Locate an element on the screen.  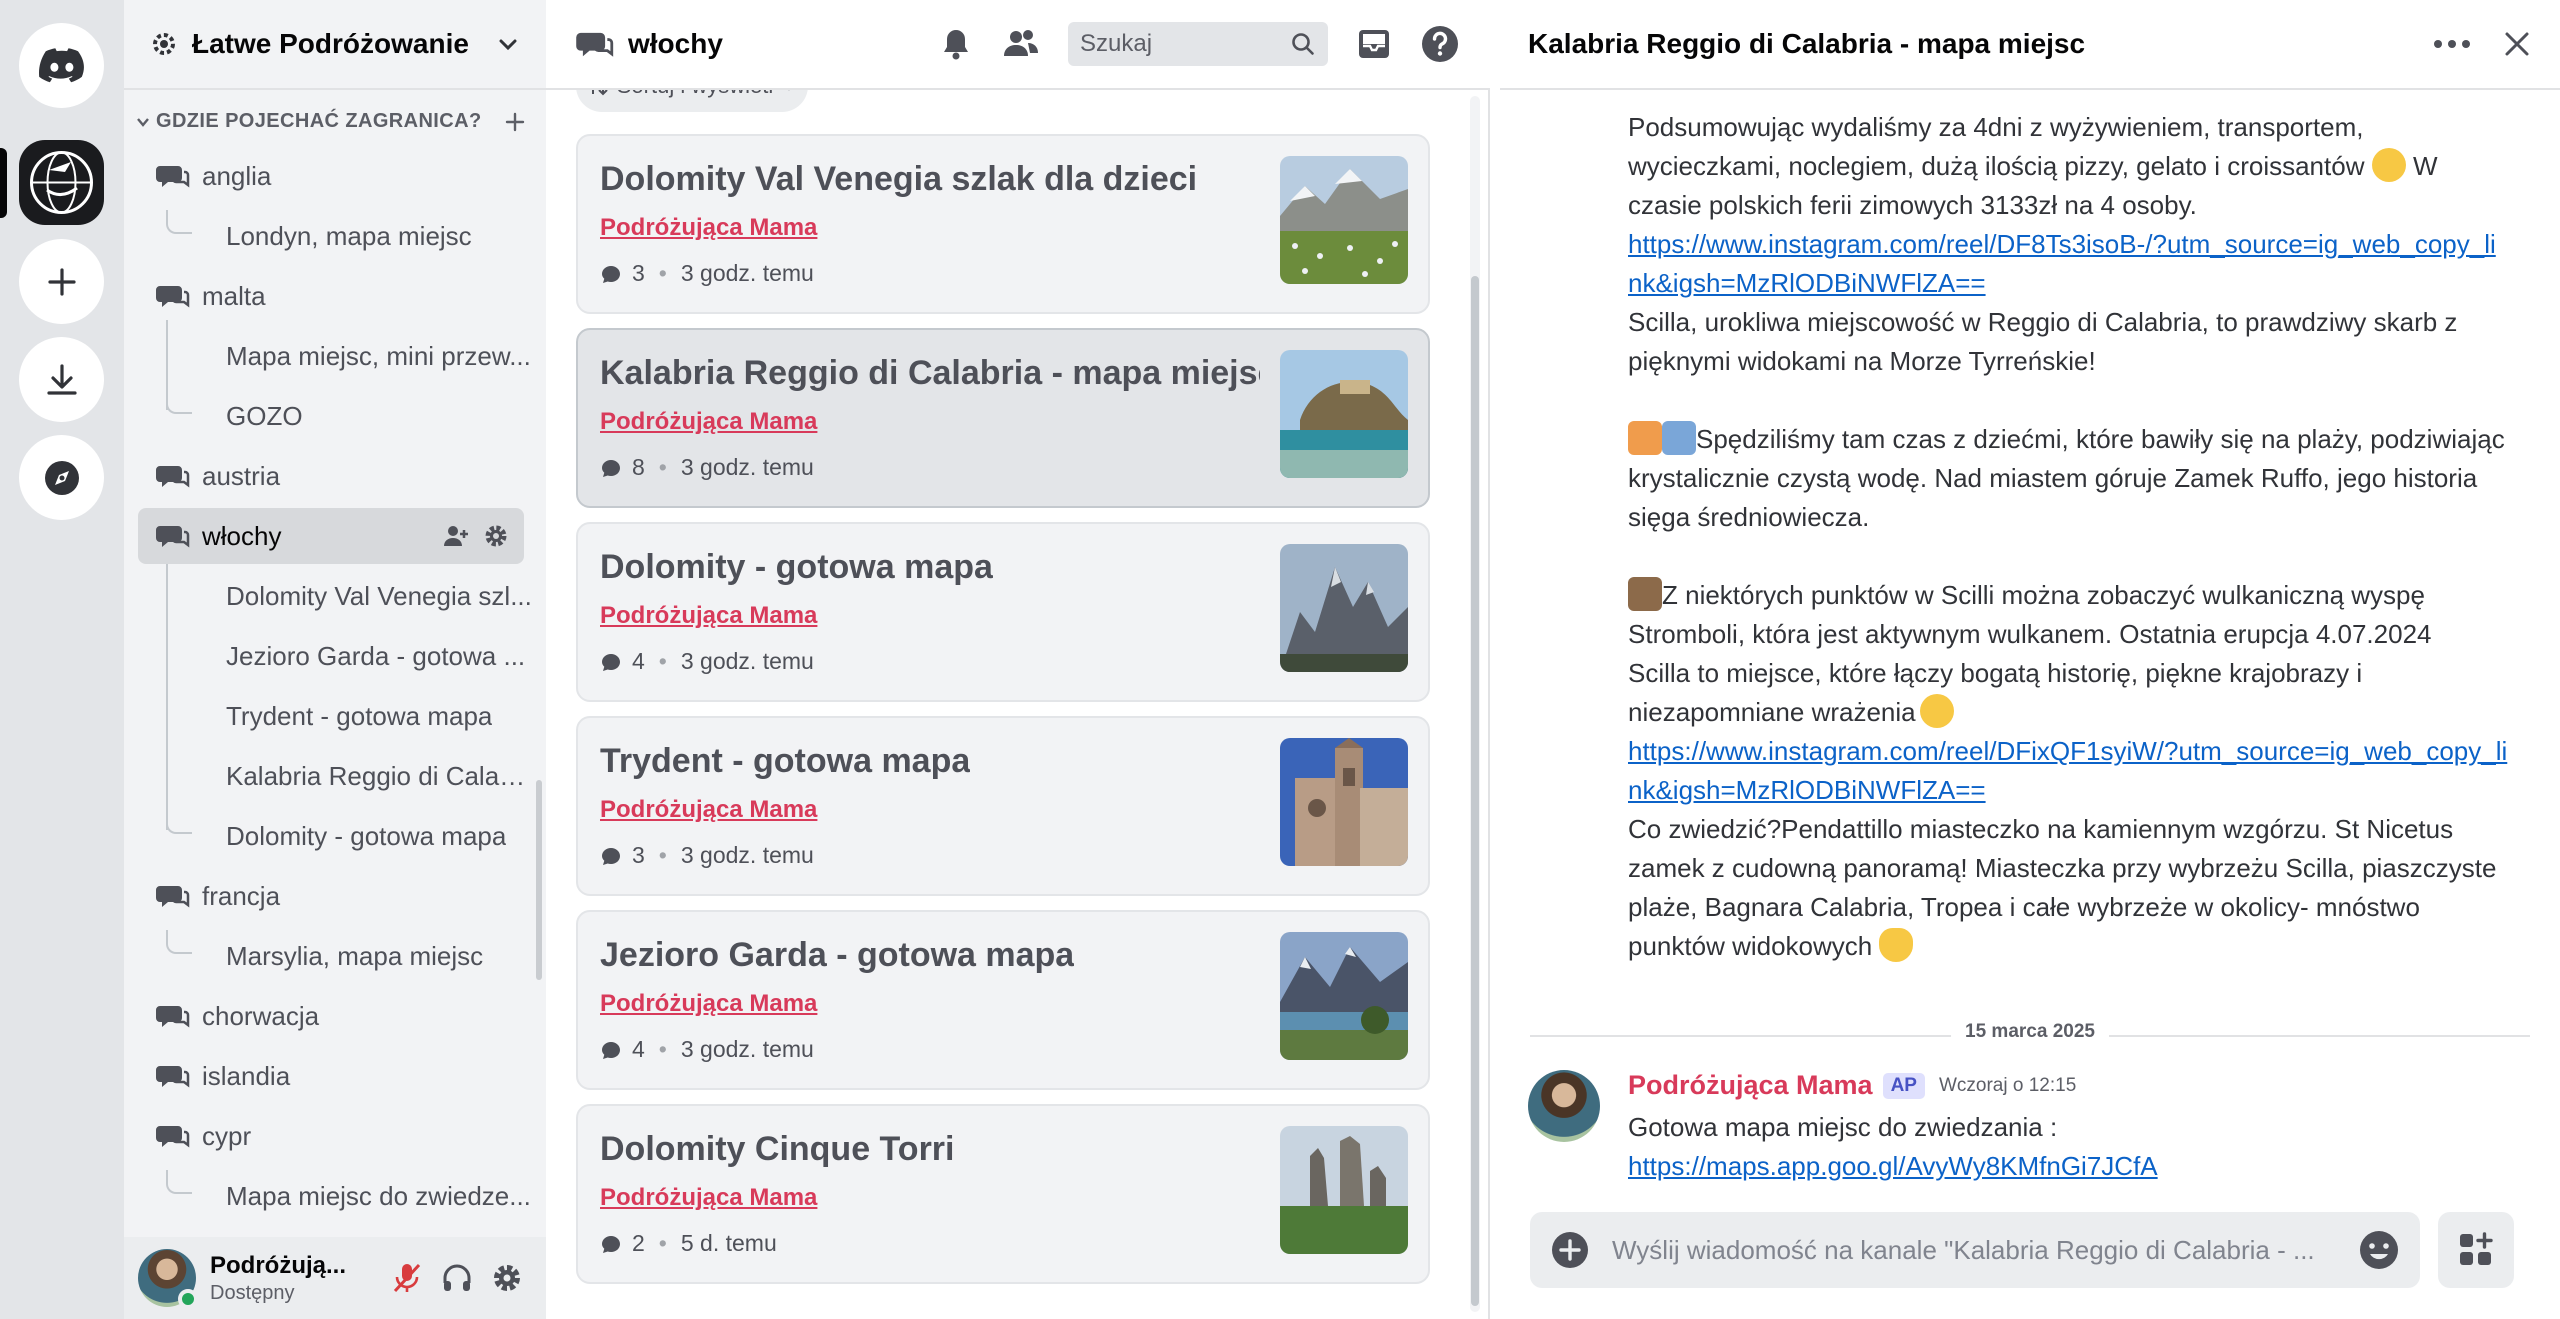
user-info: Podróżują... Dostępny is located at coordinates (296, 1278).